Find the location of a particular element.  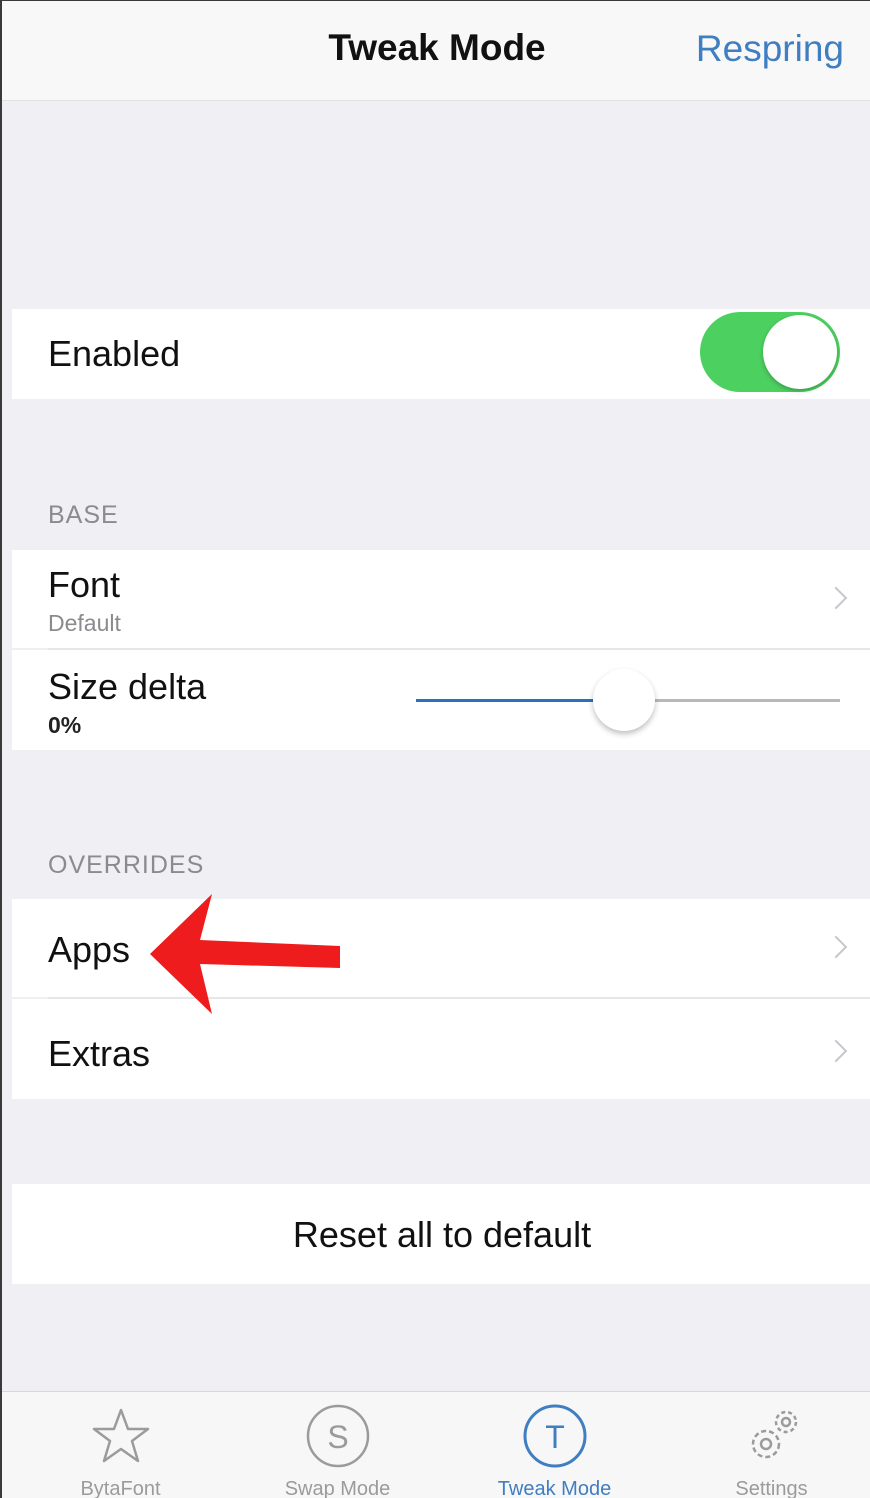

red-arrow-annotation-icon is located at coordinates (245, 954).